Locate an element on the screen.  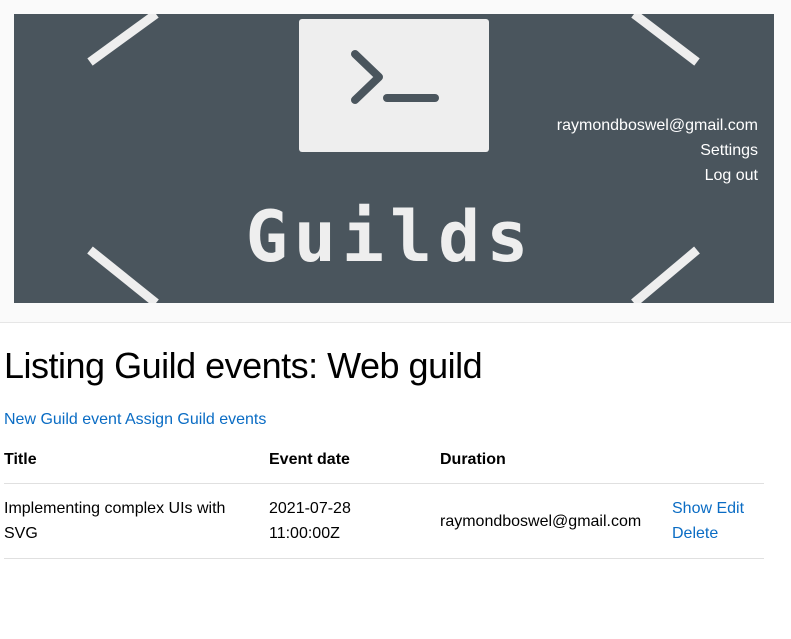
event-date-cell: 2021-07-28 11:00:00Z is located at coordinates (354, 521).